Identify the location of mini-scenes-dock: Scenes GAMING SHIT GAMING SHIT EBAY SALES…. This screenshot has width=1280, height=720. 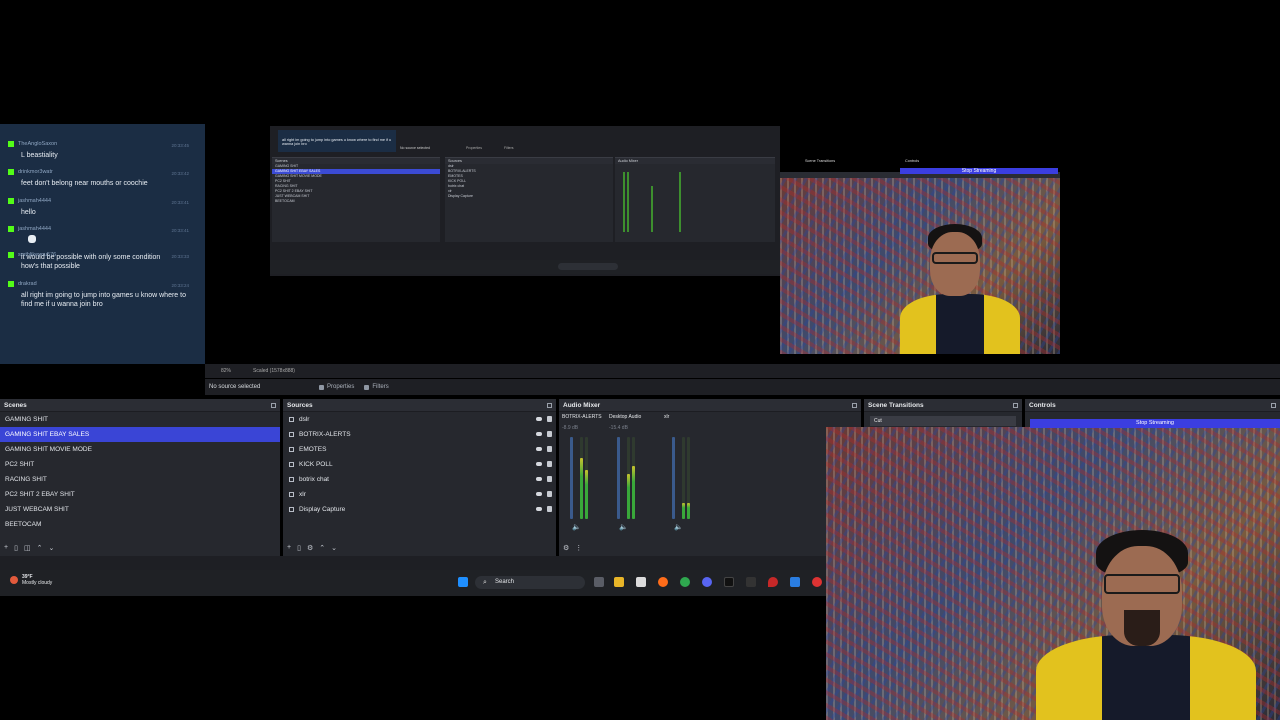
(356, 199).